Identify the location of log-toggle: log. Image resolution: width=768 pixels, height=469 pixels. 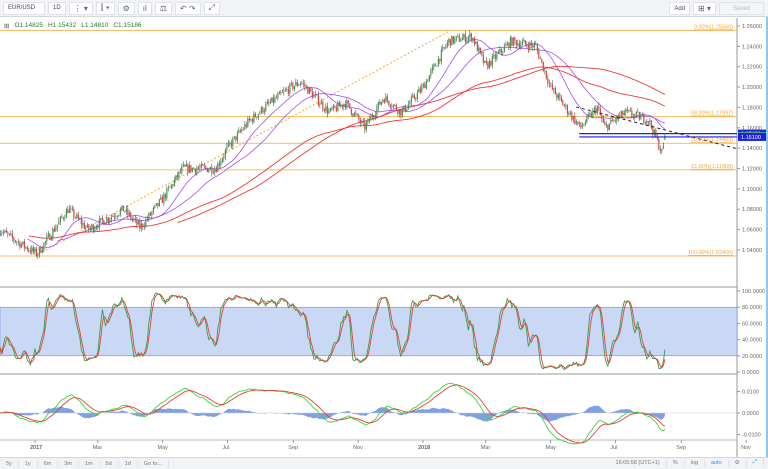
(695, 462).